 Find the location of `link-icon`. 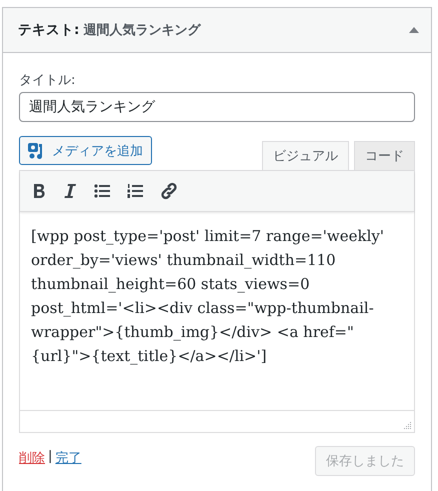

link-icon is located at coordinates (169, 191).